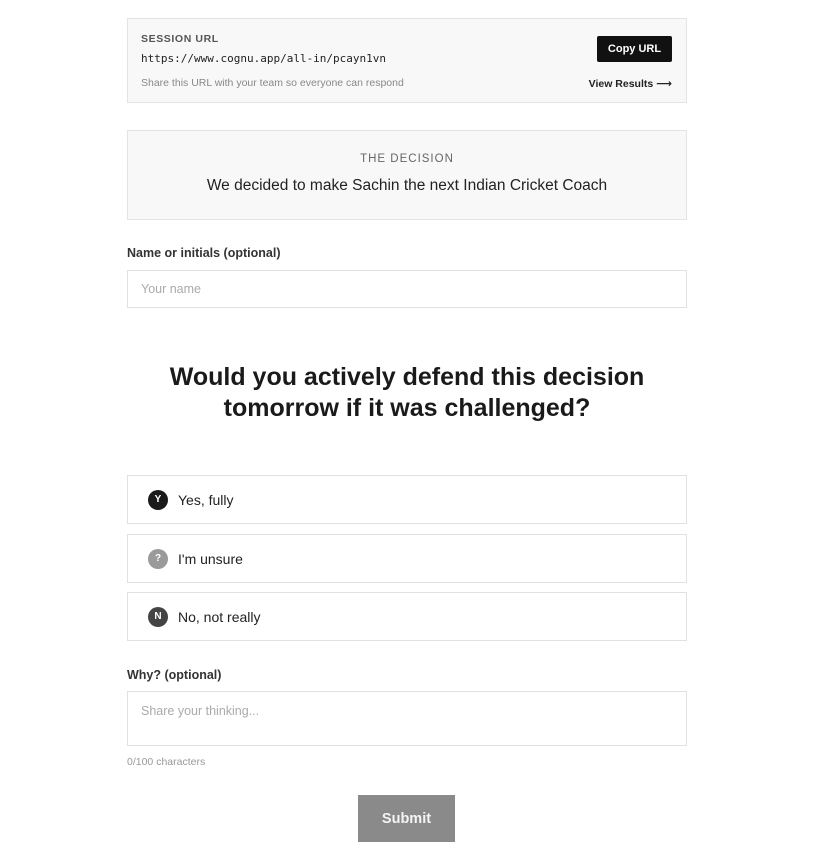 Image resolution: width=837 pixels, height=855 pixels. I want to click on option-no-label: No, not really, so click(219, 616).